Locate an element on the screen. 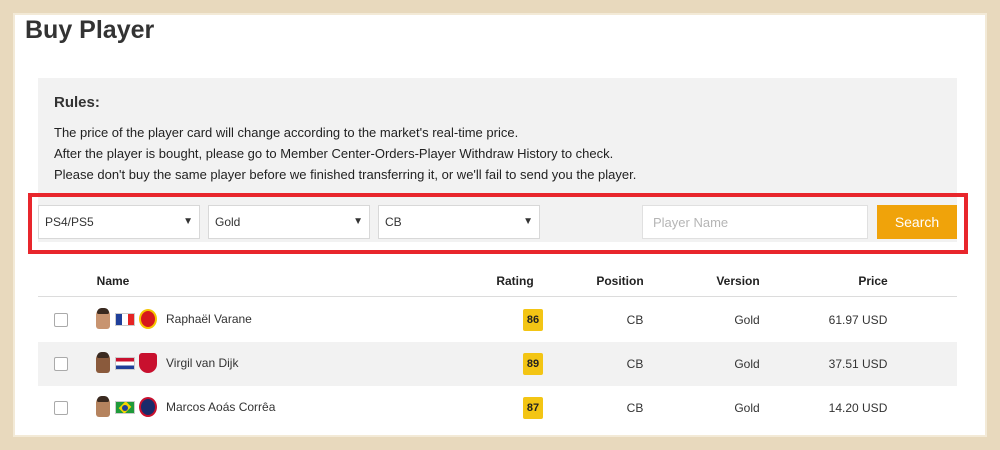 The image size is (1000, 450). table-row: Raphaël Varane 86 CB Gold 61.97 USD is located at coordinates (497, 320).